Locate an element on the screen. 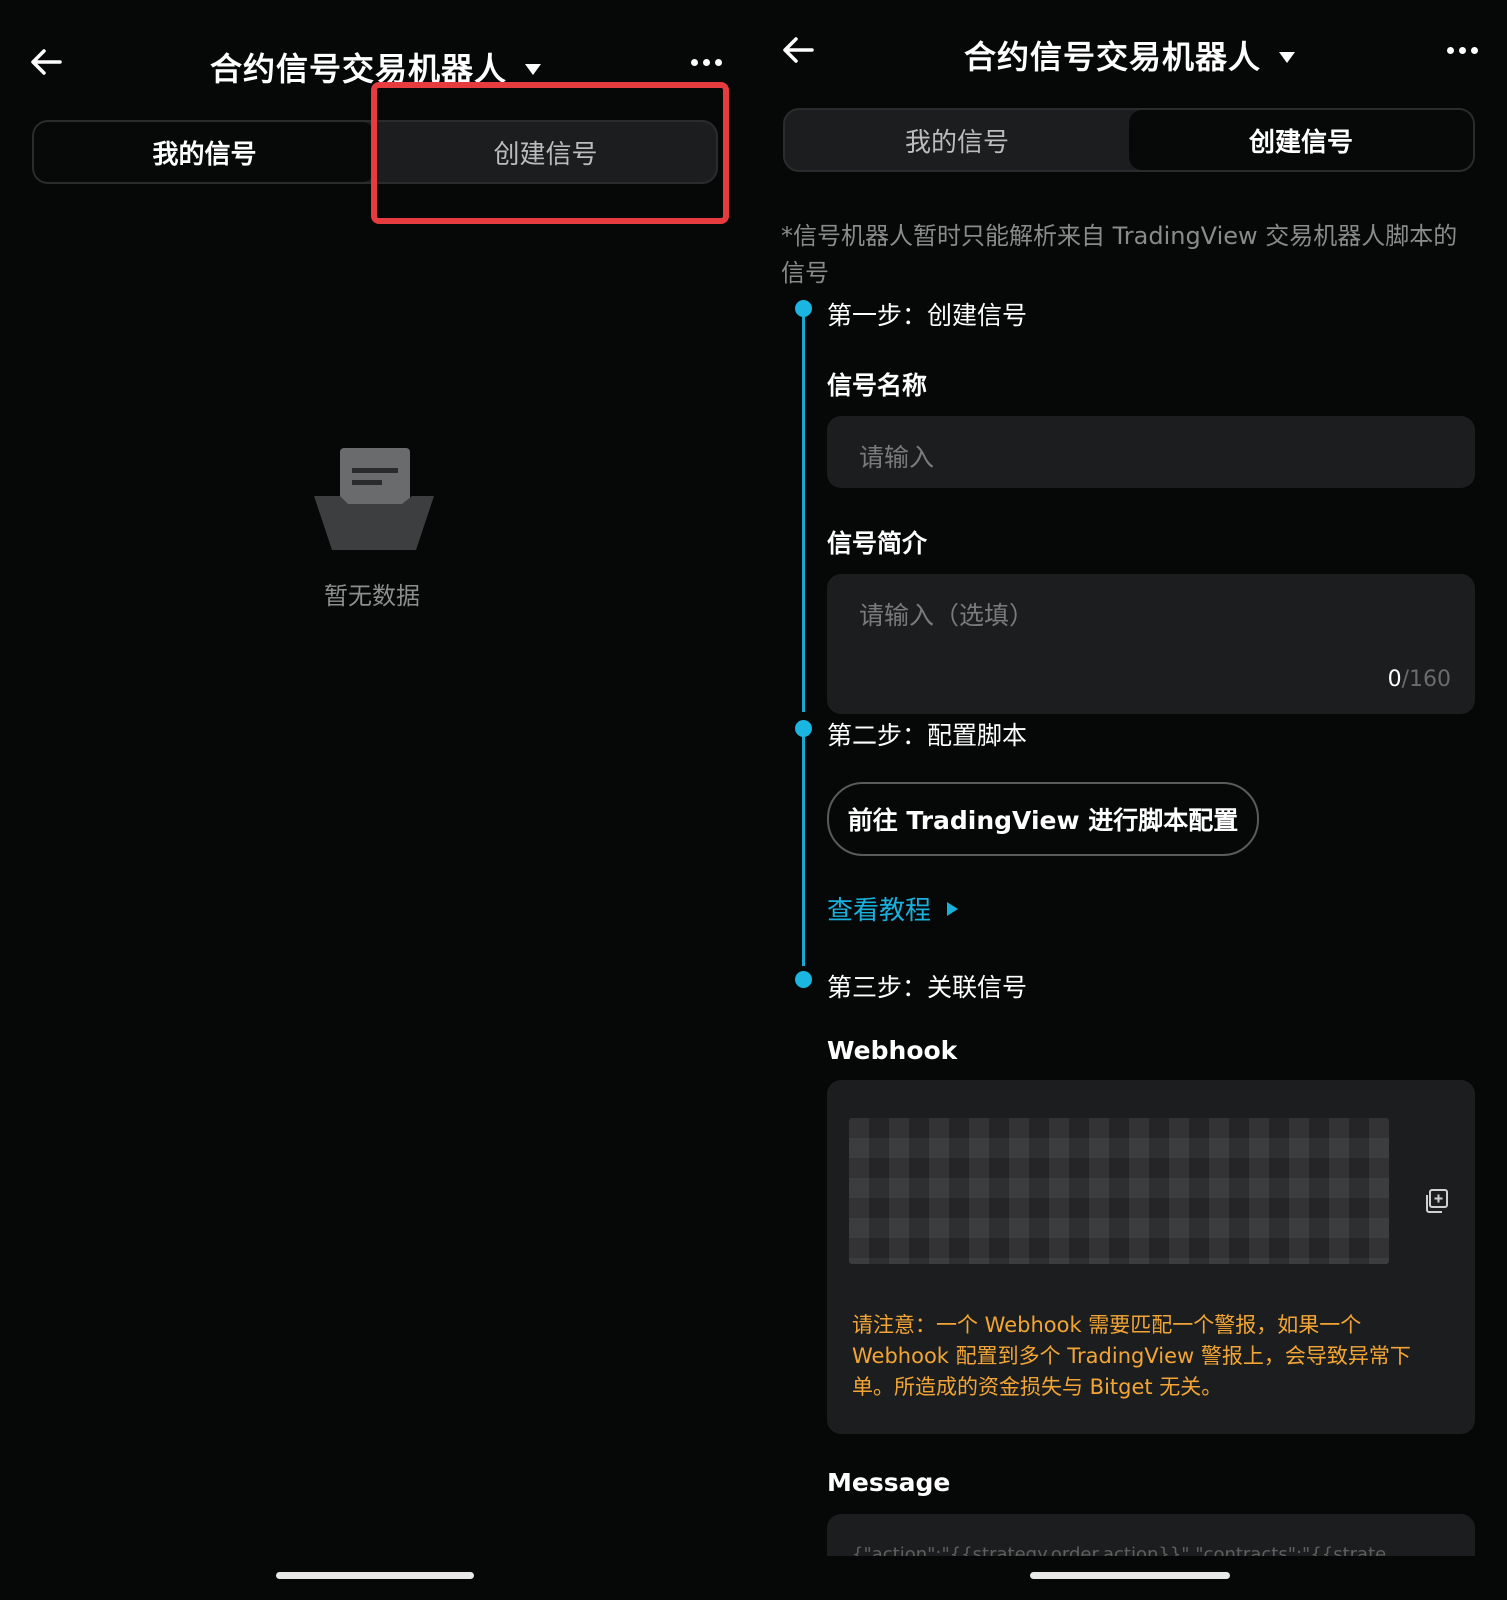  empty-folder-icon is located at coordinates (374, 499).